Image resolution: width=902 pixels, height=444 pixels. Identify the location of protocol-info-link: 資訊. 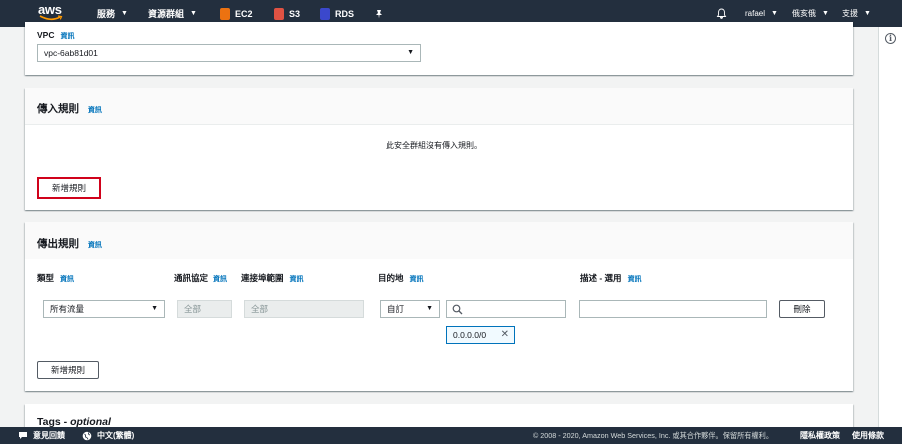
(220, 279).